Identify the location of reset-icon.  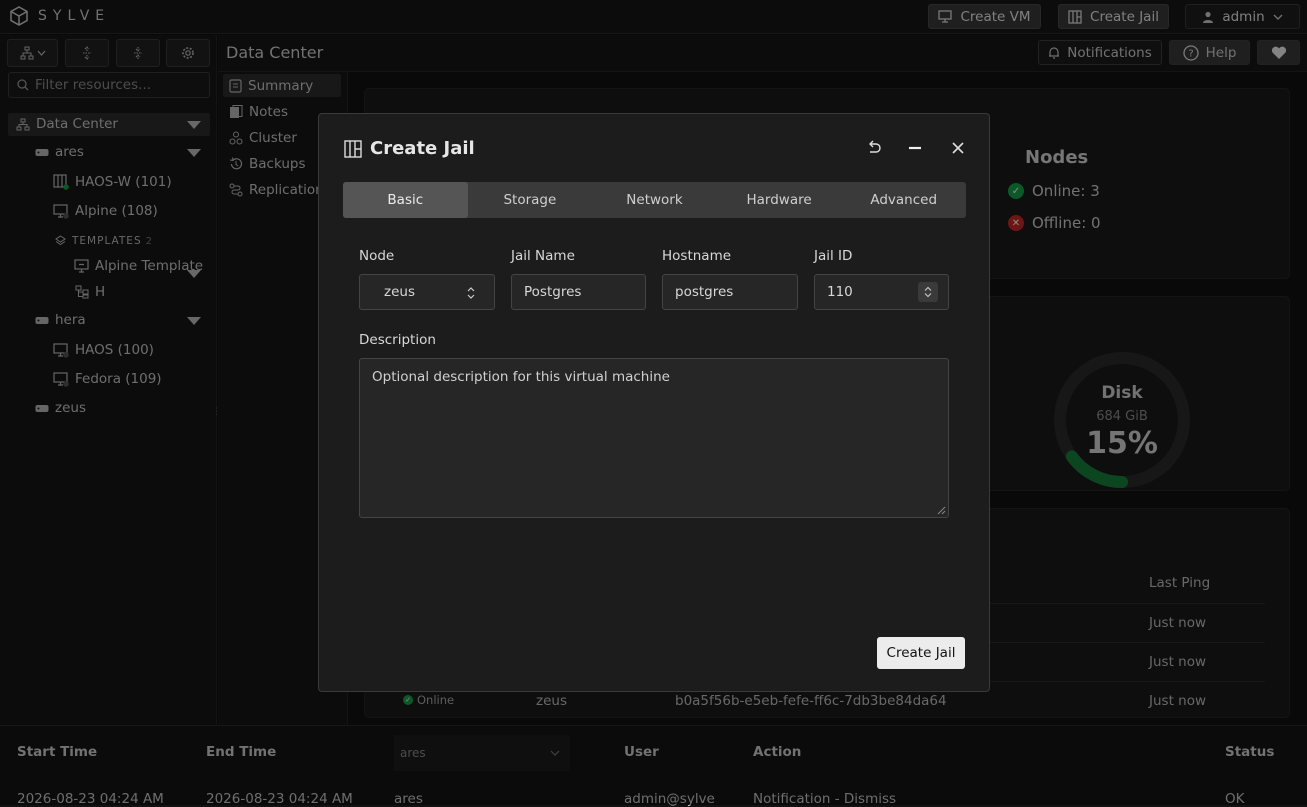
(874, 148).